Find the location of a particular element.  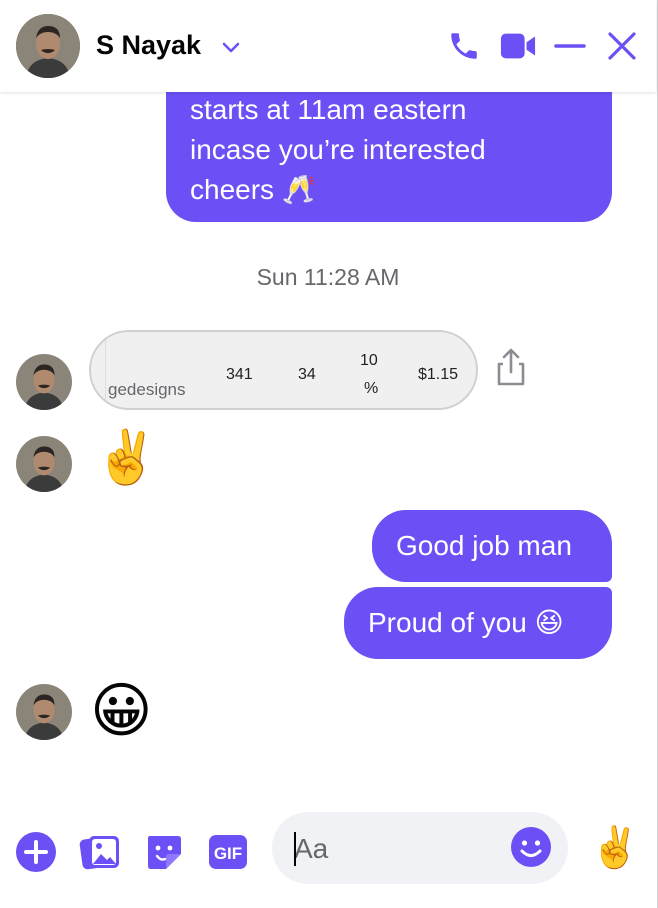

message-line: cheers 🥂 is located at coordinates (253, 189).